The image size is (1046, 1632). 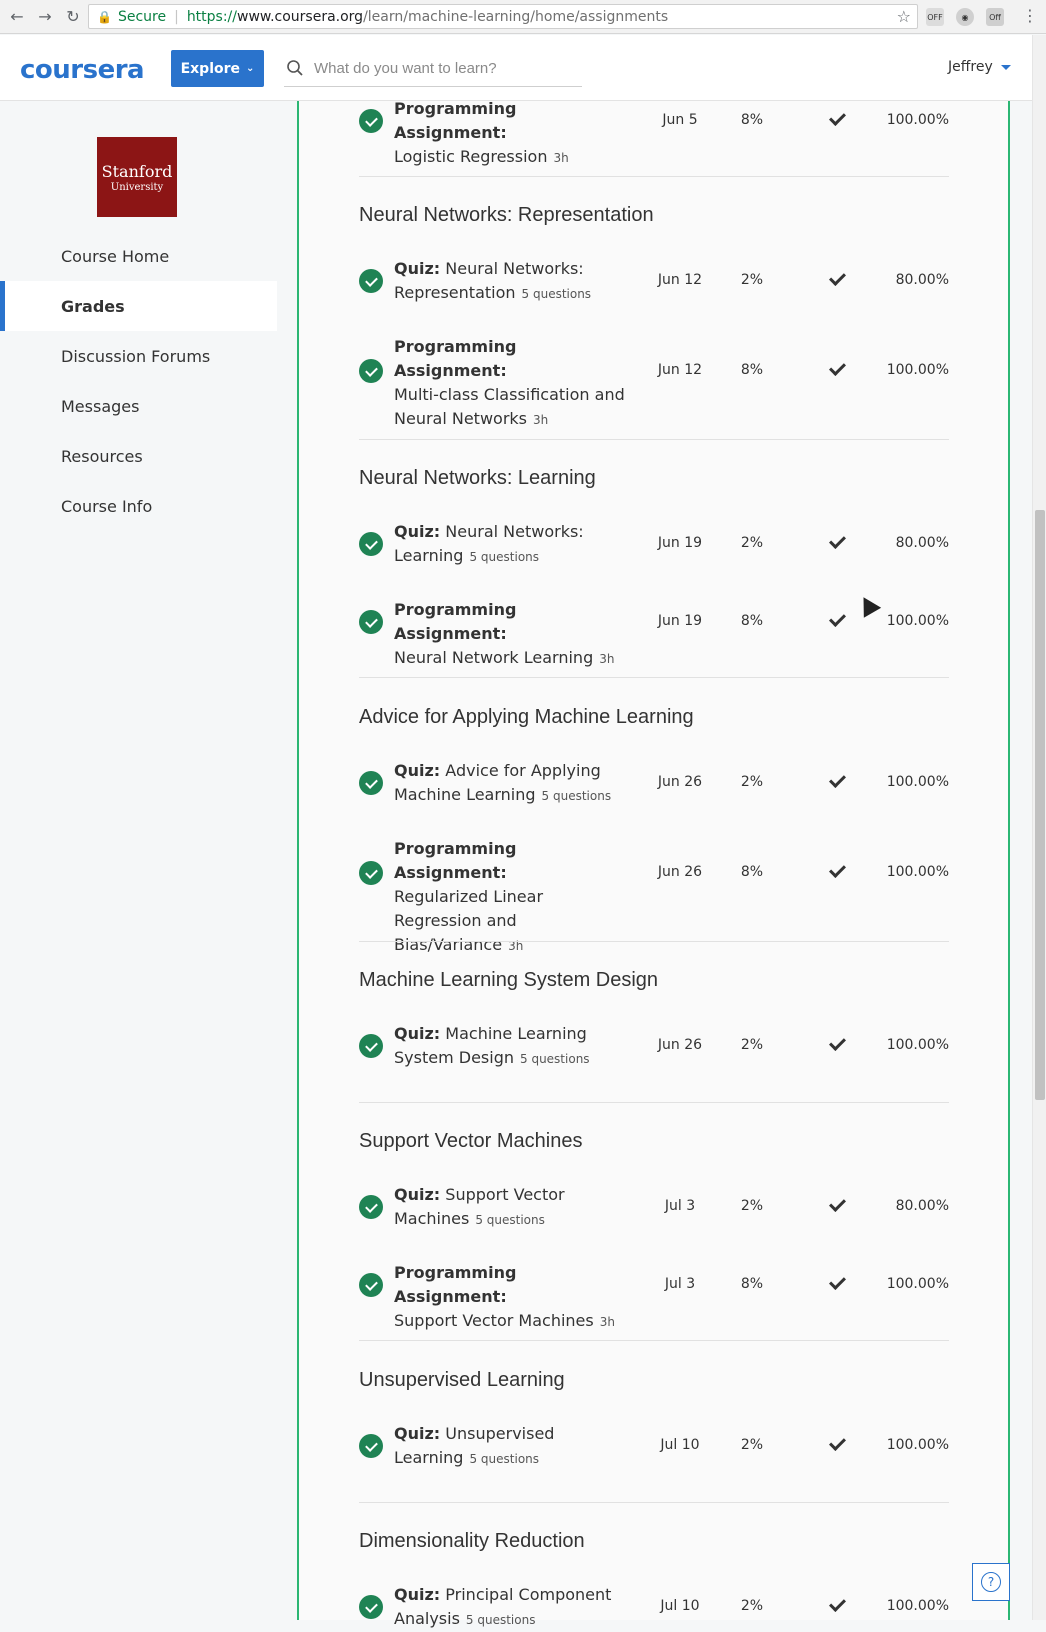 I want to click on extension-toggle-icon: Off, so click(x=995, y=17).